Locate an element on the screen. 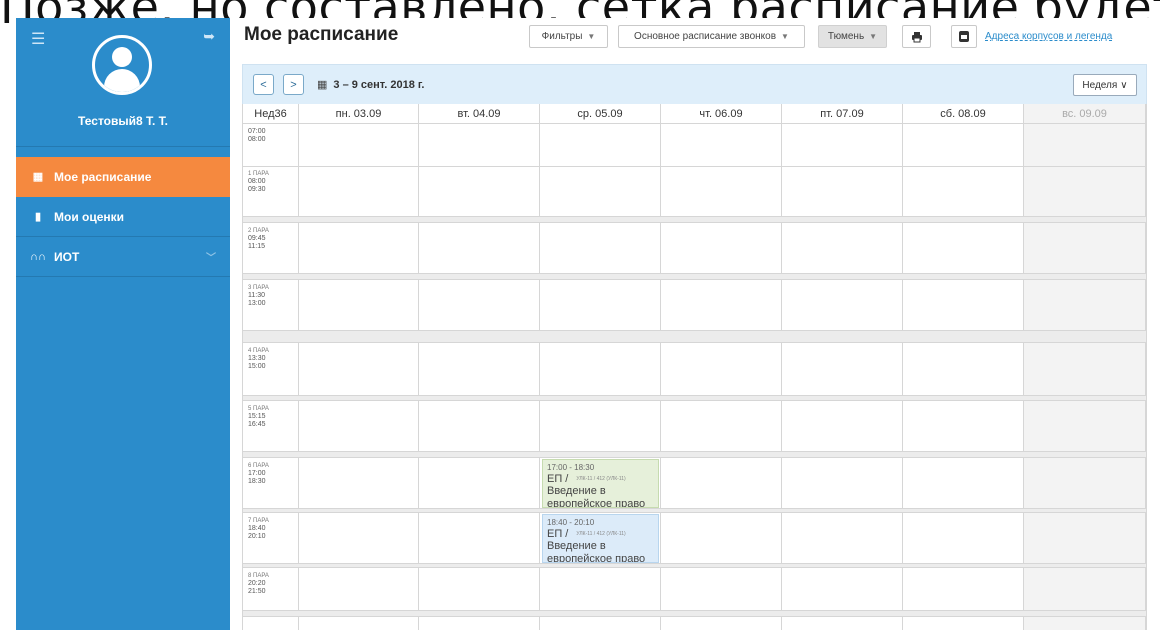 Image resolution: width=1160 pixels, height=630 pixels. day-header: вс. 09.09 is located at coordinates (1085, 114).